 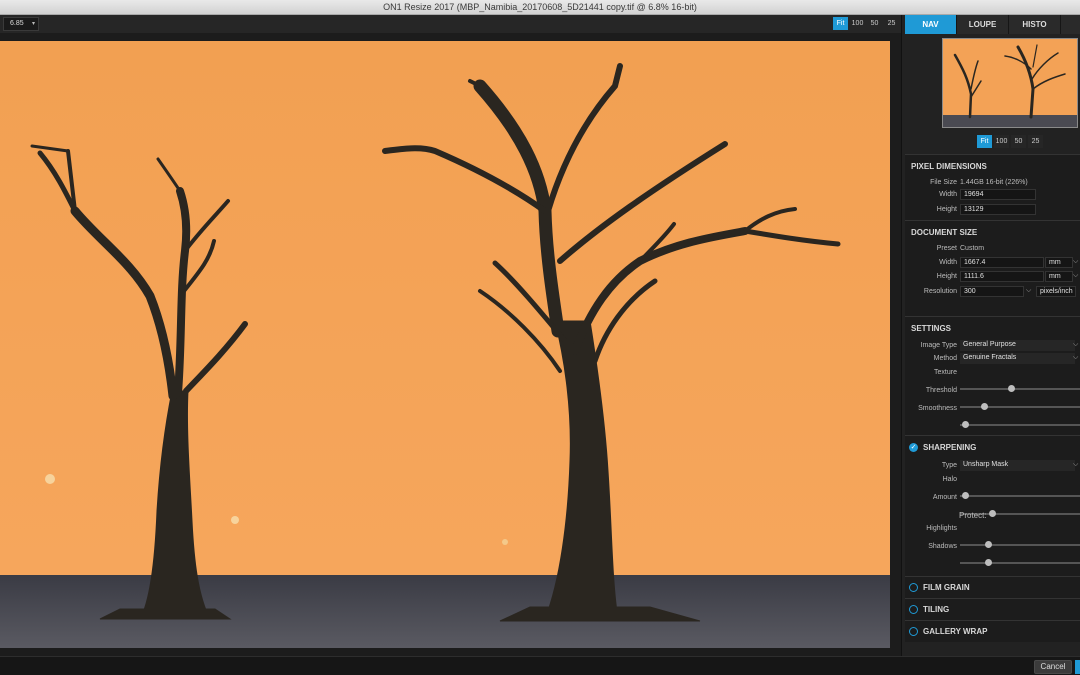 What do you see at coordinates (913, 587) in the screenshot?
I see `film-grain-toggle` at bounding box center [913, 587].